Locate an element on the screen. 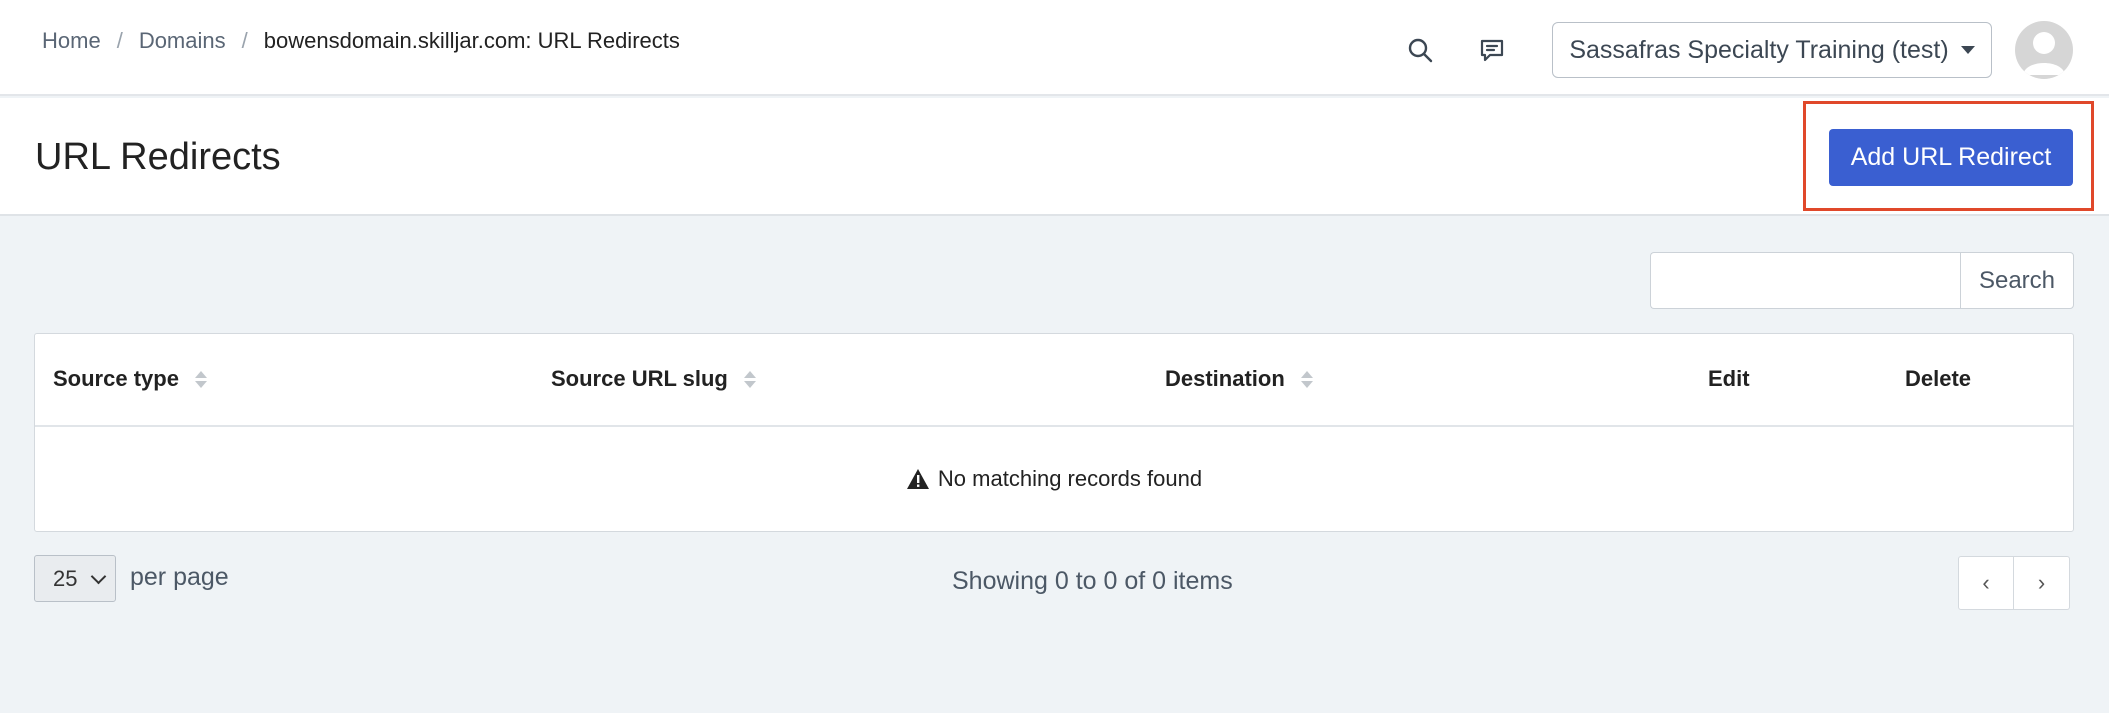 The image size is (2109, 713). warning-icon is located at coordinates (917, 479).